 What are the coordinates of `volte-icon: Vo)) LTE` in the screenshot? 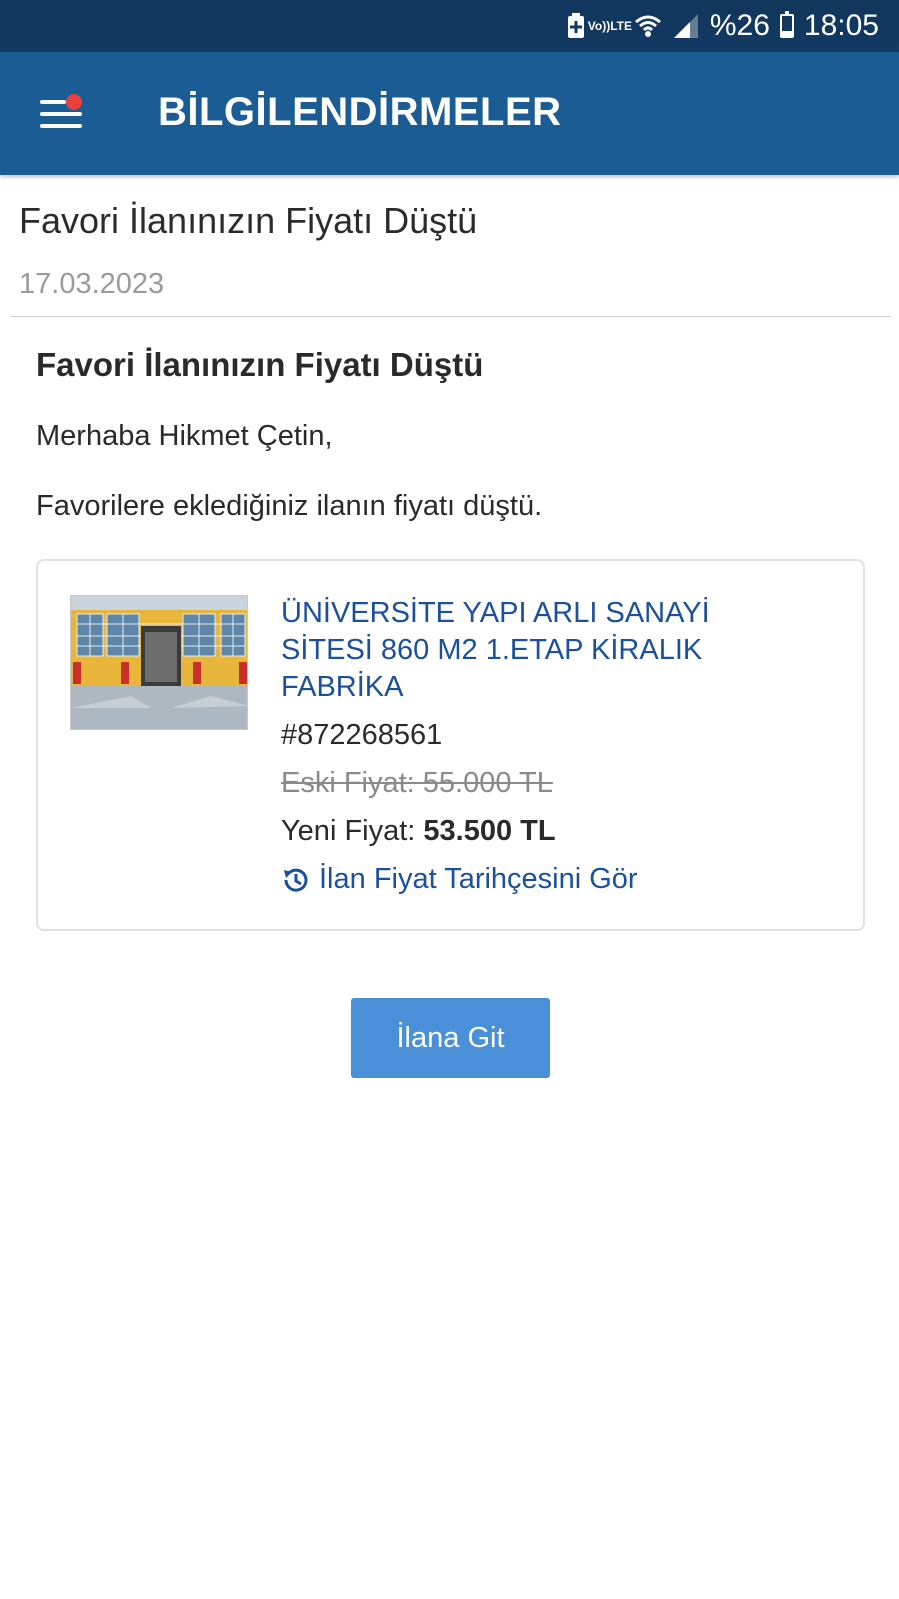 It's located at (610, 26).